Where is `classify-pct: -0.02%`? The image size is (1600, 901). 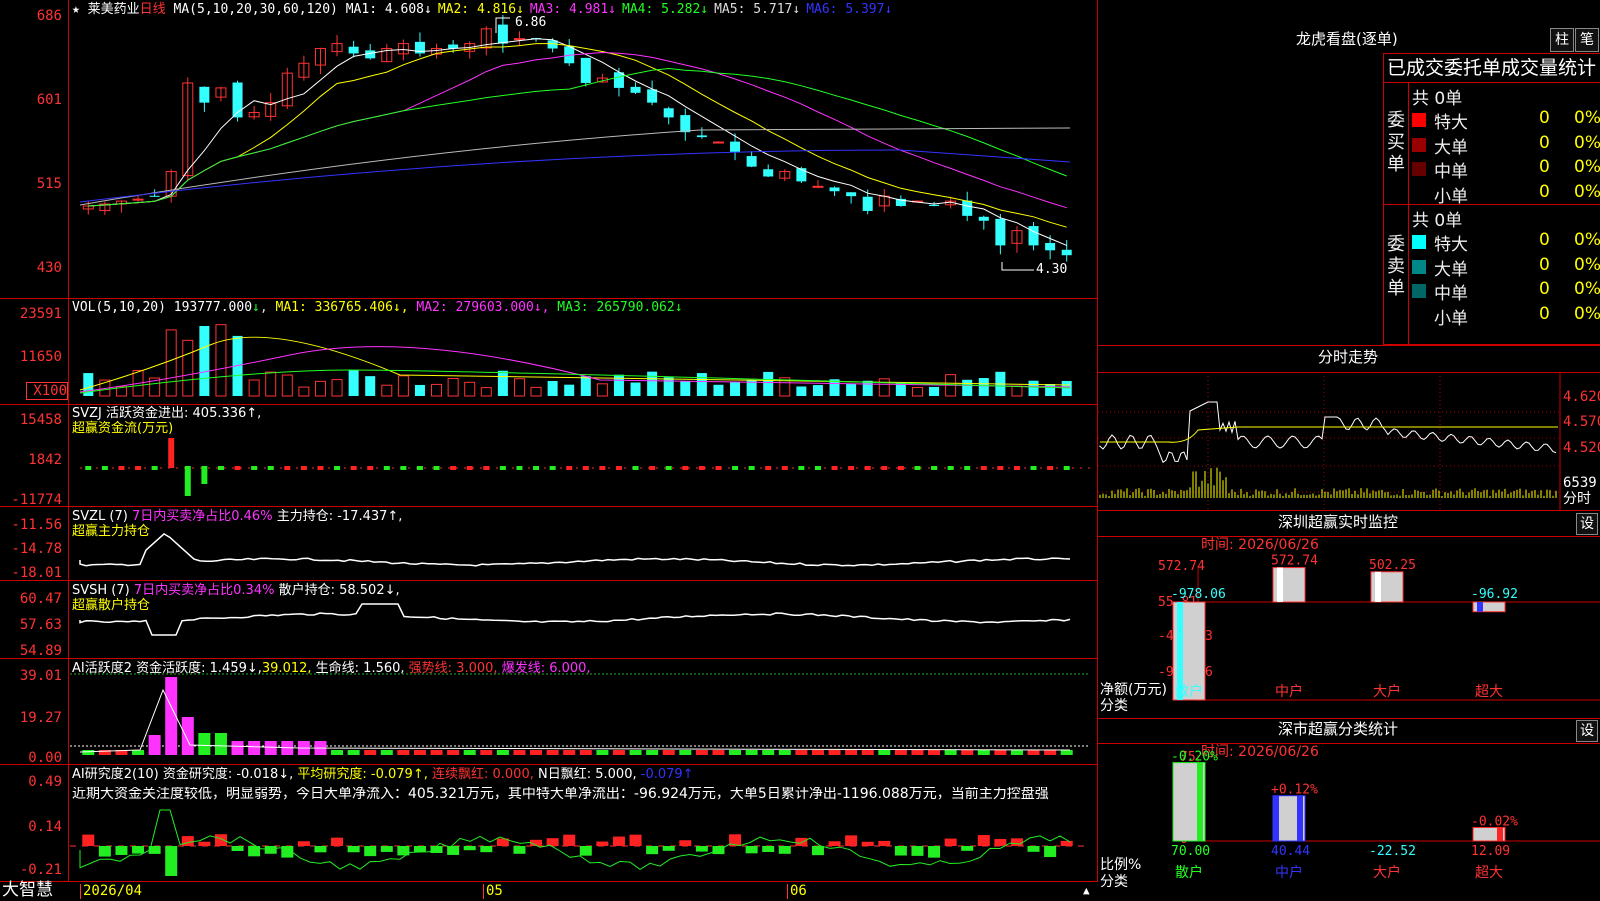
classify-pct: -0.02% is located at coordinates (1494, 821).